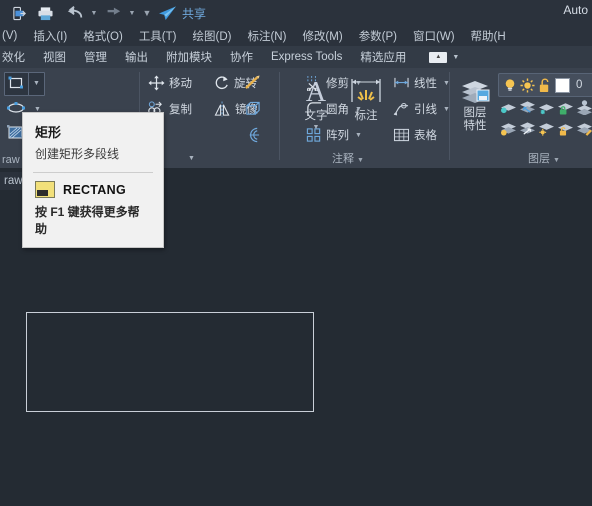 Image resolution: width=592 pixels, height=506 pixels. Describe the element at coordinates (556, 160) in the screenshot. I see `panel-layer-chevron-icon: ▼` at that location.